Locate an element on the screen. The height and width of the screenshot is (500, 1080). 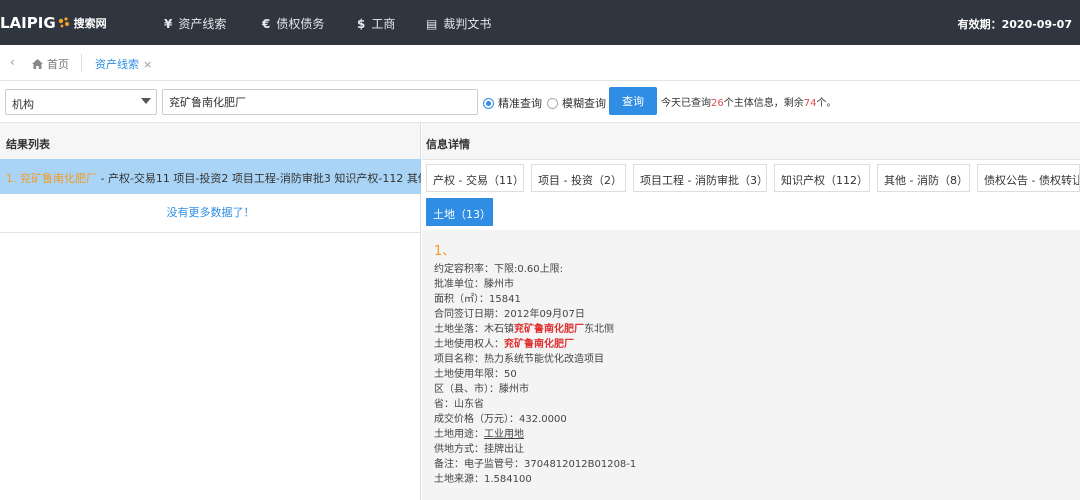
chevron-down-icon is located at coordinates (146, 101).